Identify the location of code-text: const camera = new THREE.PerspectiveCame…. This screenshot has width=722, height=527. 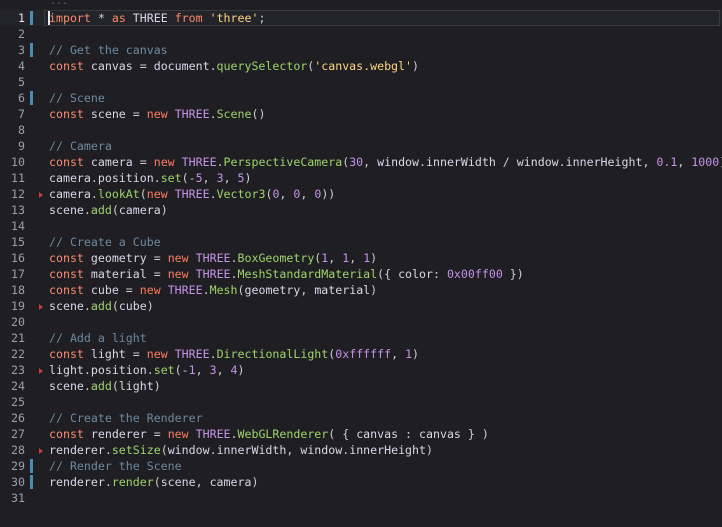
(385, 162).